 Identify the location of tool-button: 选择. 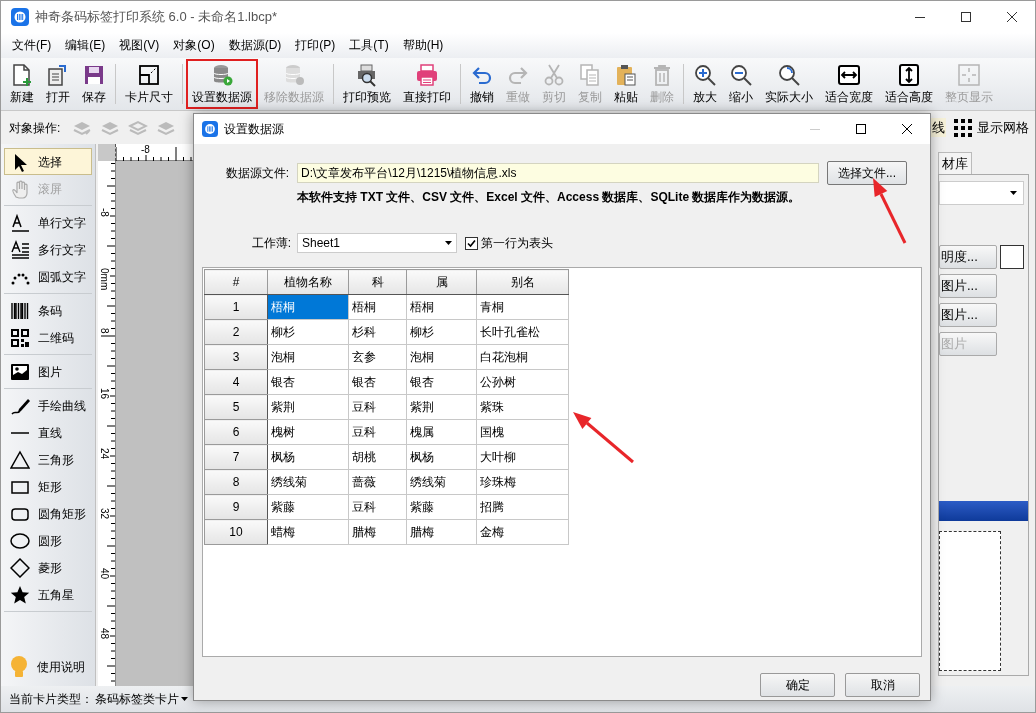
(48, 161).